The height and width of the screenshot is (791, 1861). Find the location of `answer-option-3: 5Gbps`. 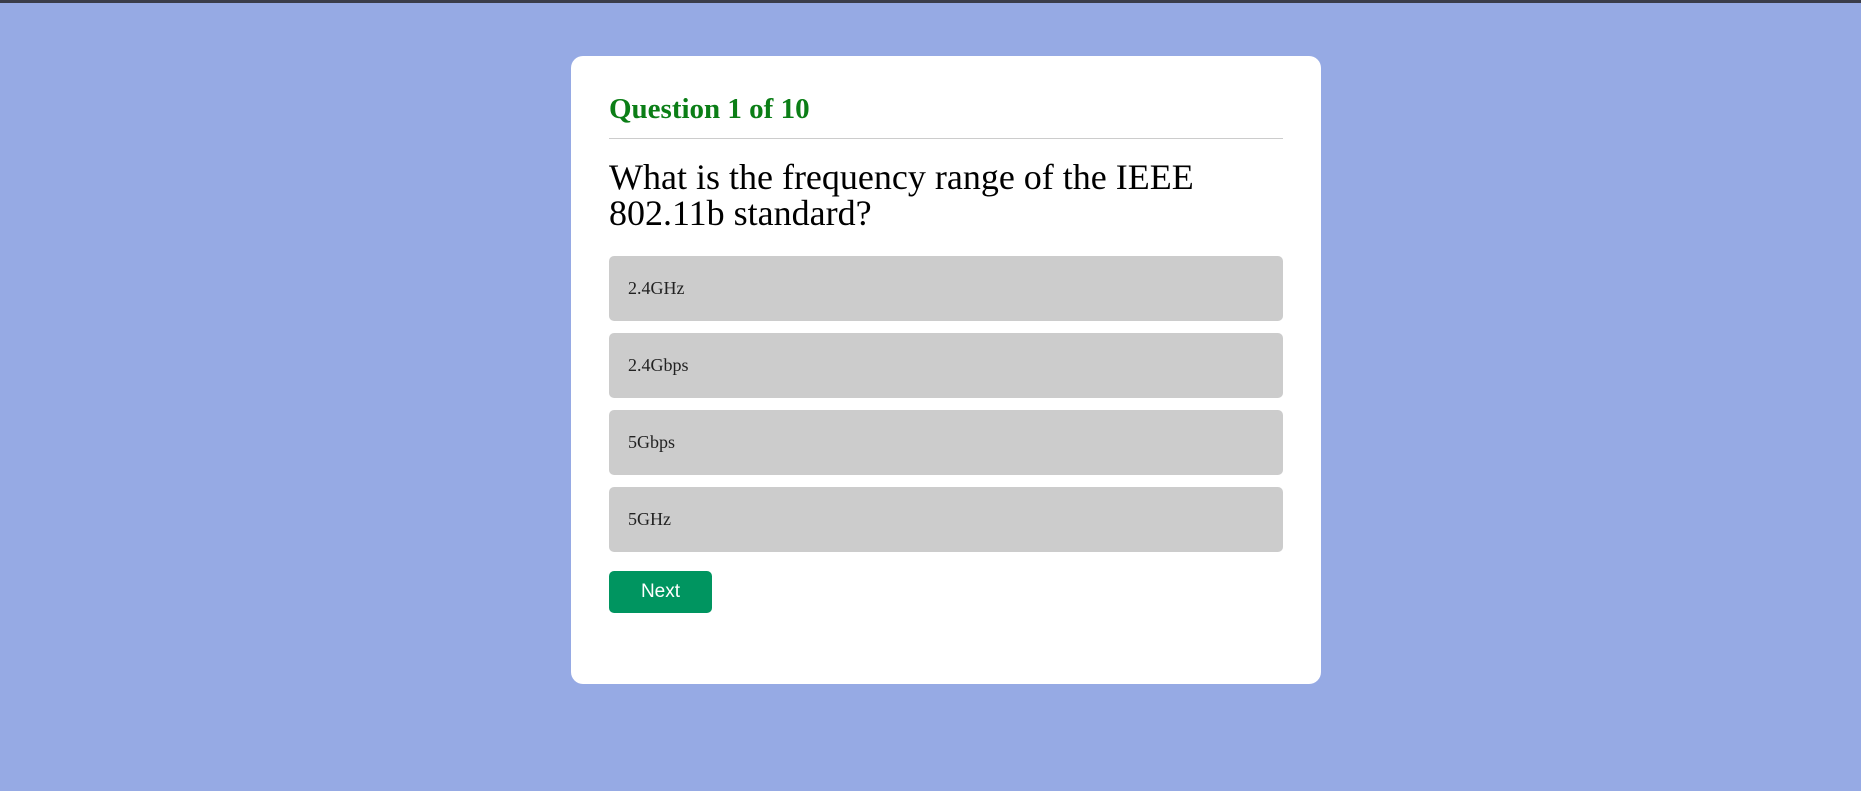

answer-option-3: 5Gbps is located at coordinates (946, 442).